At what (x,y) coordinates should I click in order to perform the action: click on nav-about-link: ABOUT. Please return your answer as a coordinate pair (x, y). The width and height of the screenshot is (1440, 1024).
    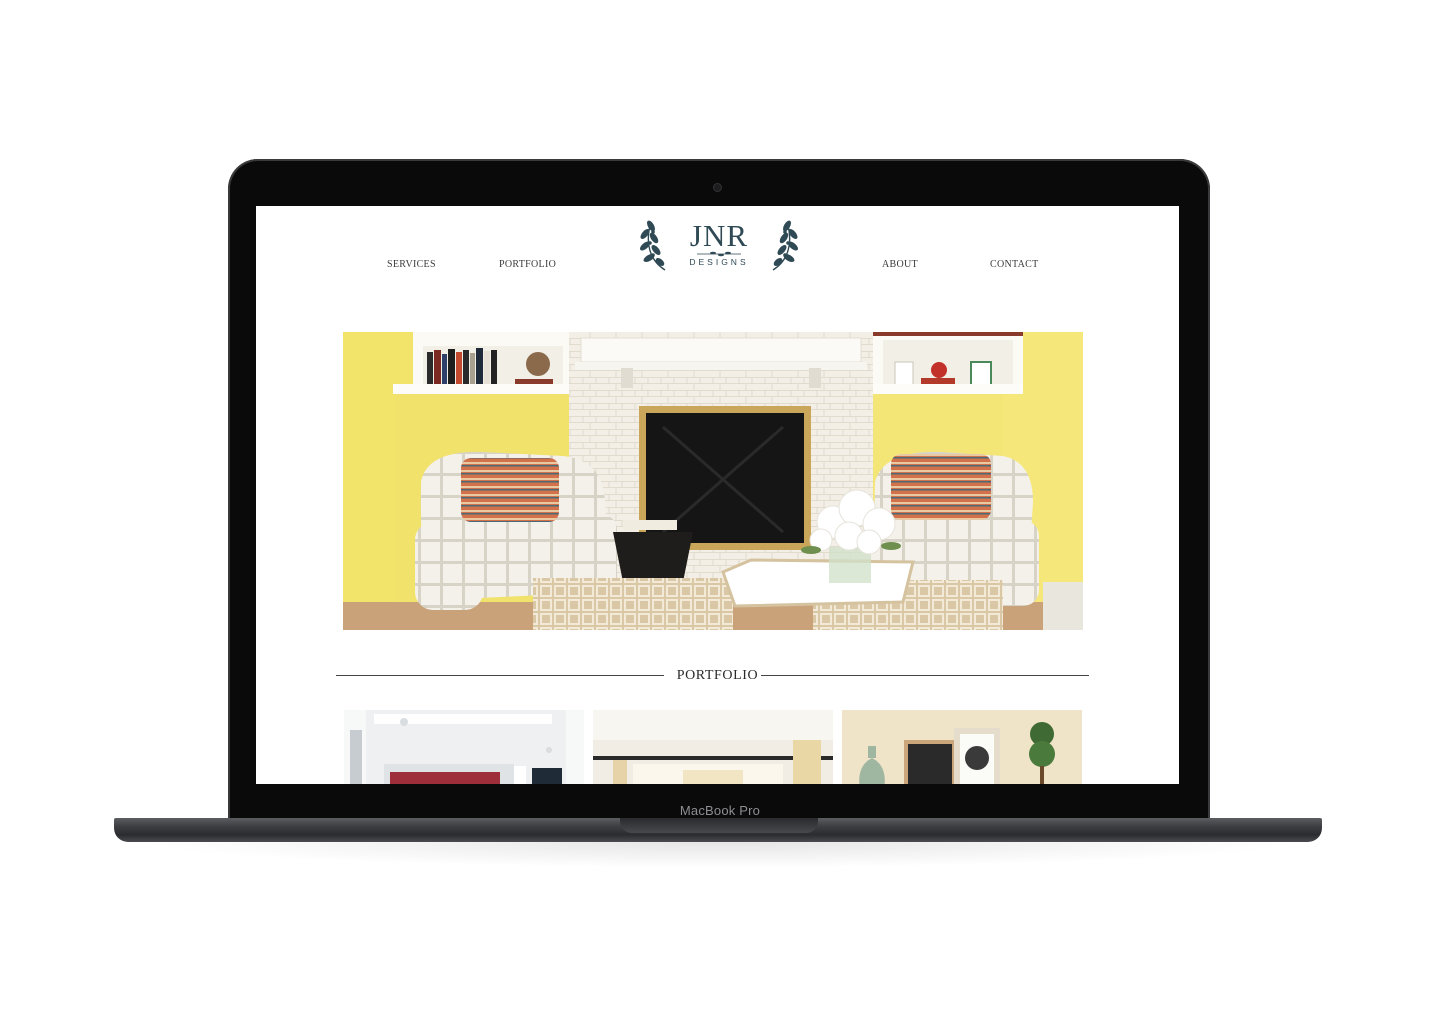
    Looking at the image, I should click on (900, 264).